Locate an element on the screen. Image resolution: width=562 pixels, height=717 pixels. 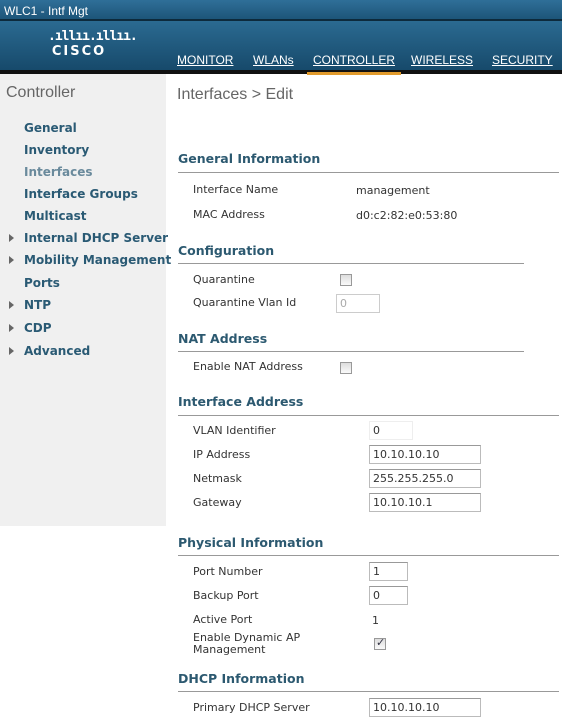
backup-port-input: 0 is located at coordinates (388, 595).